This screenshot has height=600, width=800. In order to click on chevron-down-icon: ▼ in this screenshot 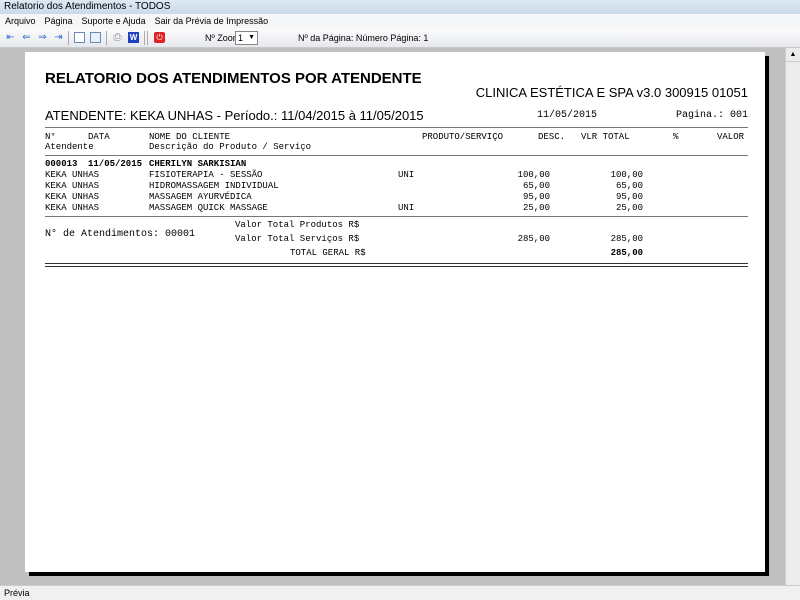, I will do `click(251, 37)`.